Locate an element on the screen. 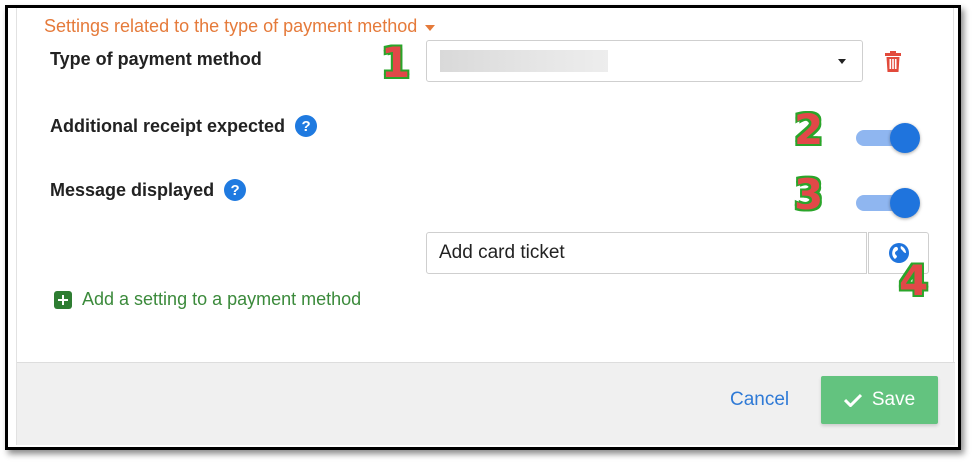 The image size is (975, 464). annotation-marker-3: 3 is located at coordinates (809, 194).